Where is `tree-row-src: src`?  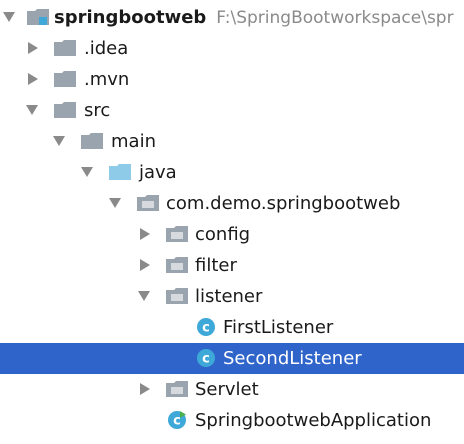
tree-row-src: src is located at coordinates (232, 110).